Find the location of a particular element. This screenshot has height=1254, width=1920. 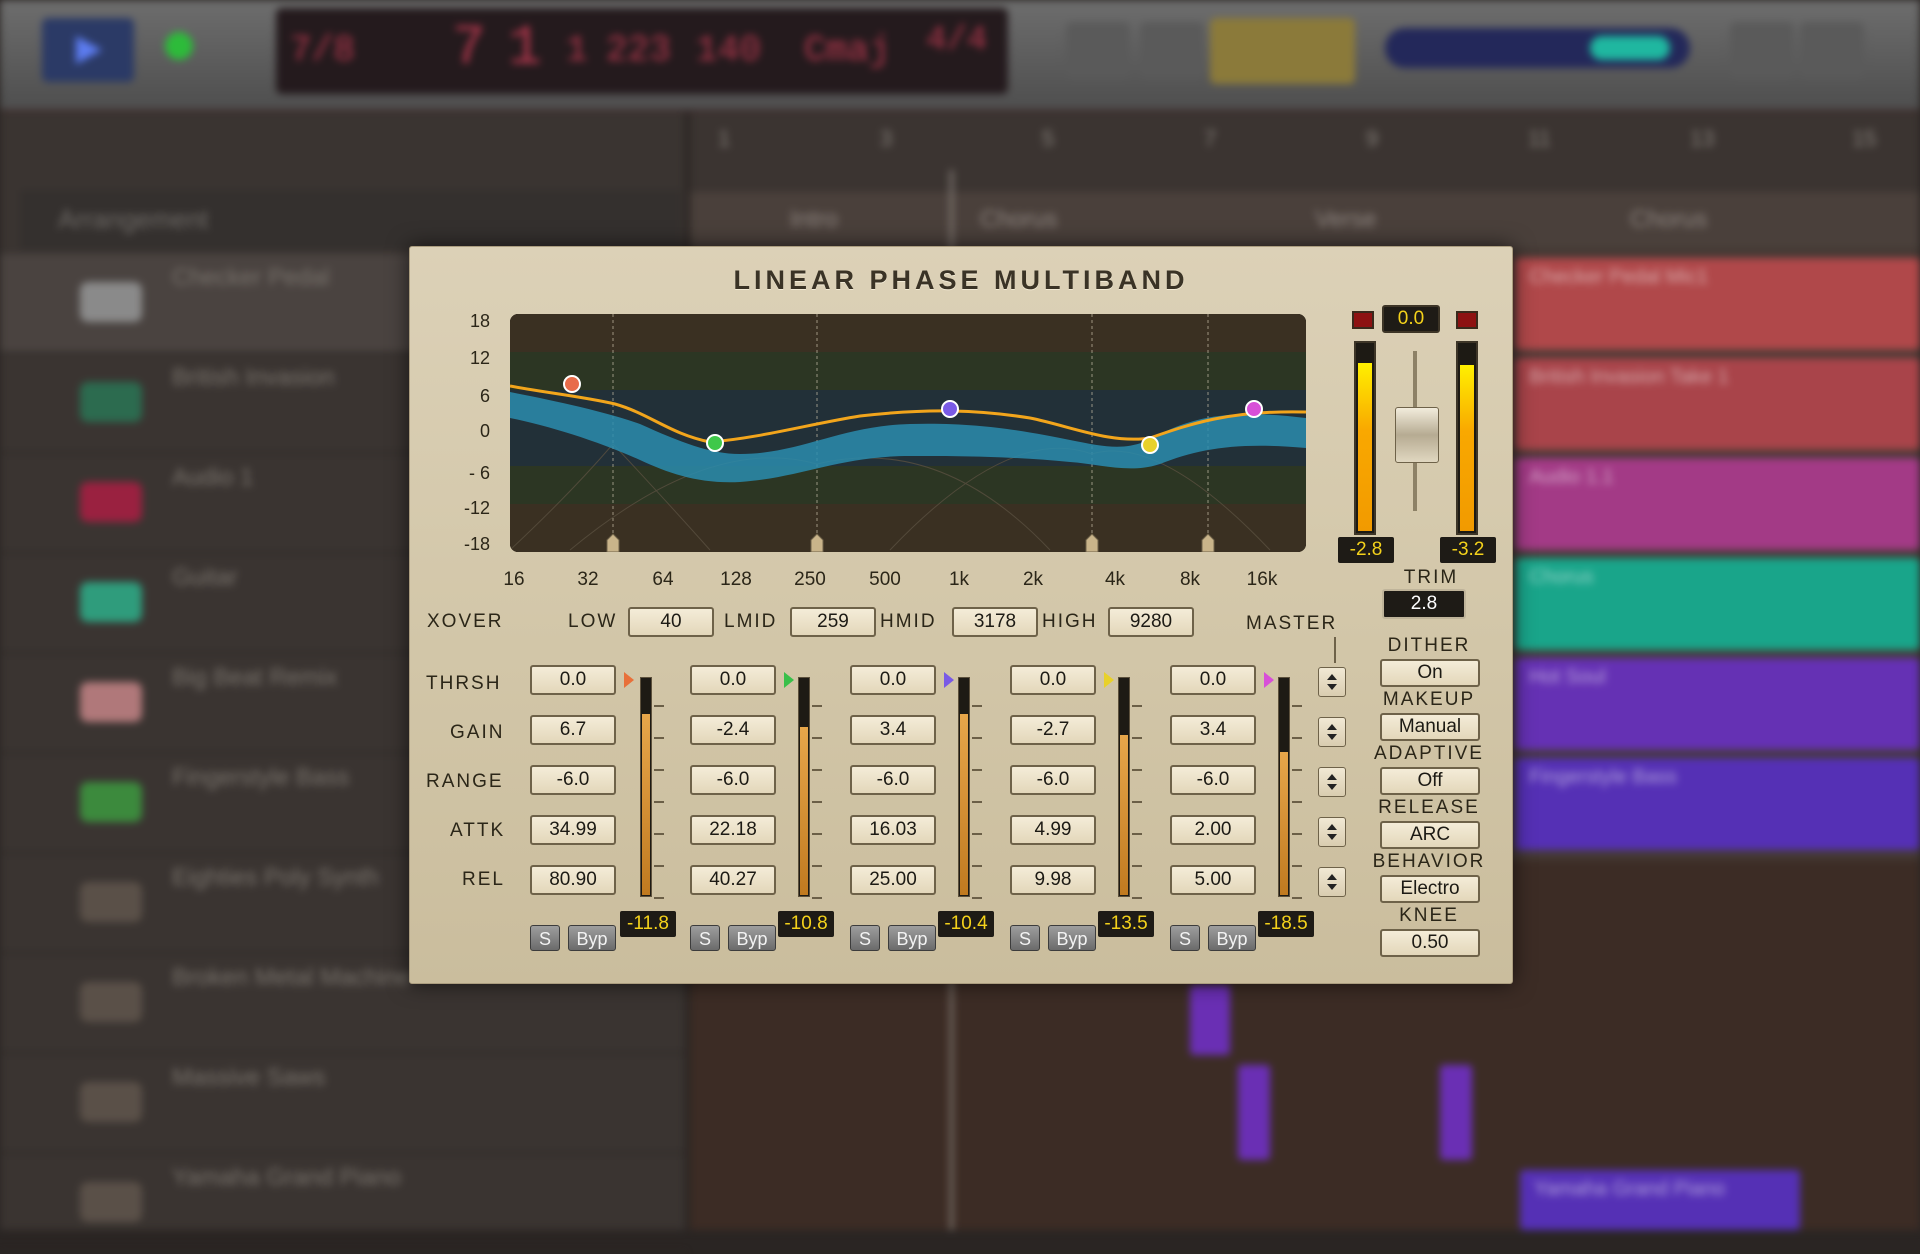

marker: Intro is located at coordinates (814, 220).